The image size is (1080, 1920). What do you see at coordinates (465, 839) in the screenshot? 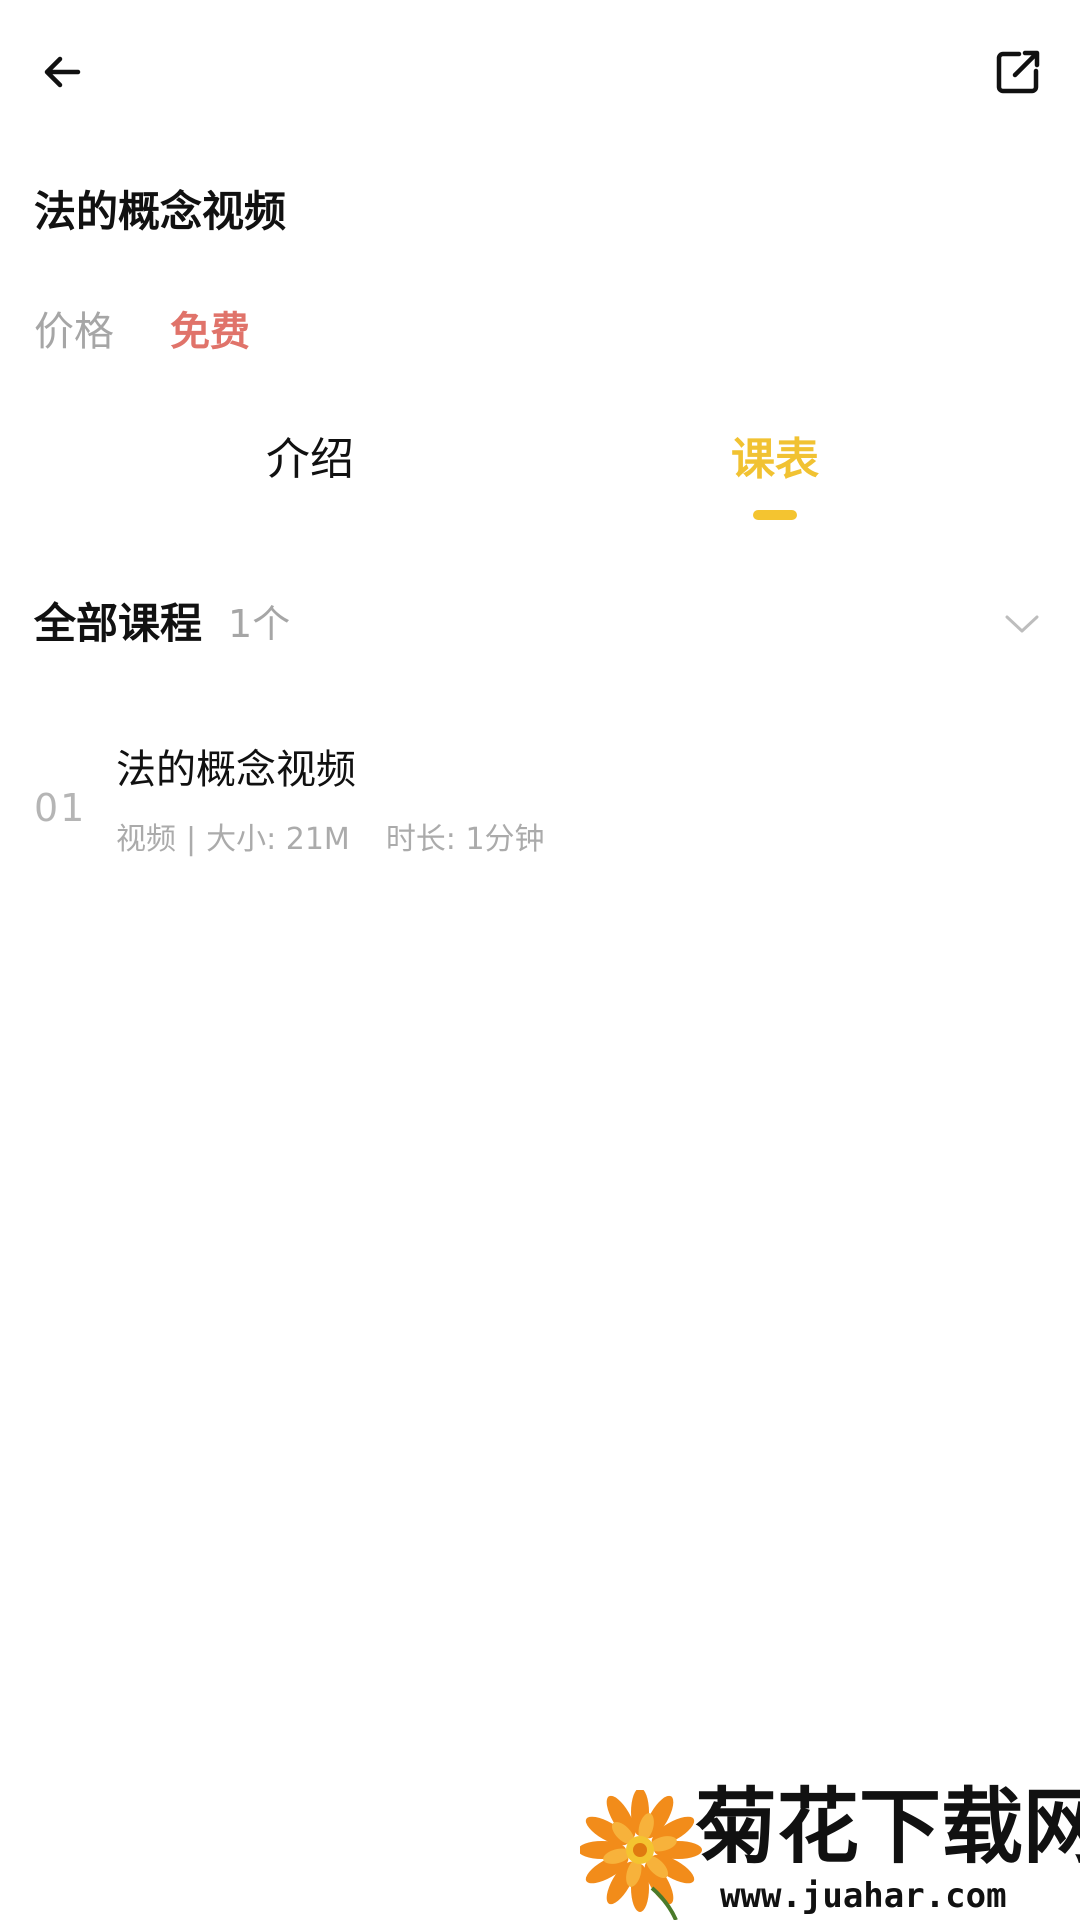
I see `lesson-duration: 时长: 1分钟` at bounding box center [465, 839].